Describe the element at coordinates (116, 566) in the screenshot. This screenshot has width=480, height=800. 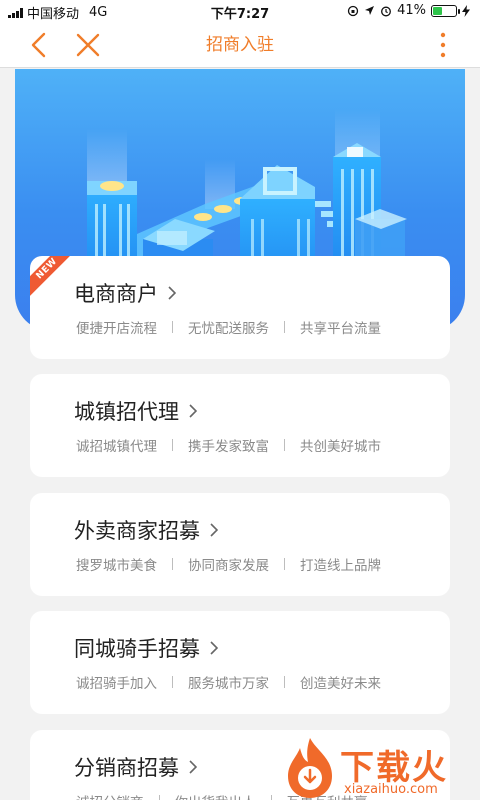
I see `card-tag: 搜罗城市美食` at that location.